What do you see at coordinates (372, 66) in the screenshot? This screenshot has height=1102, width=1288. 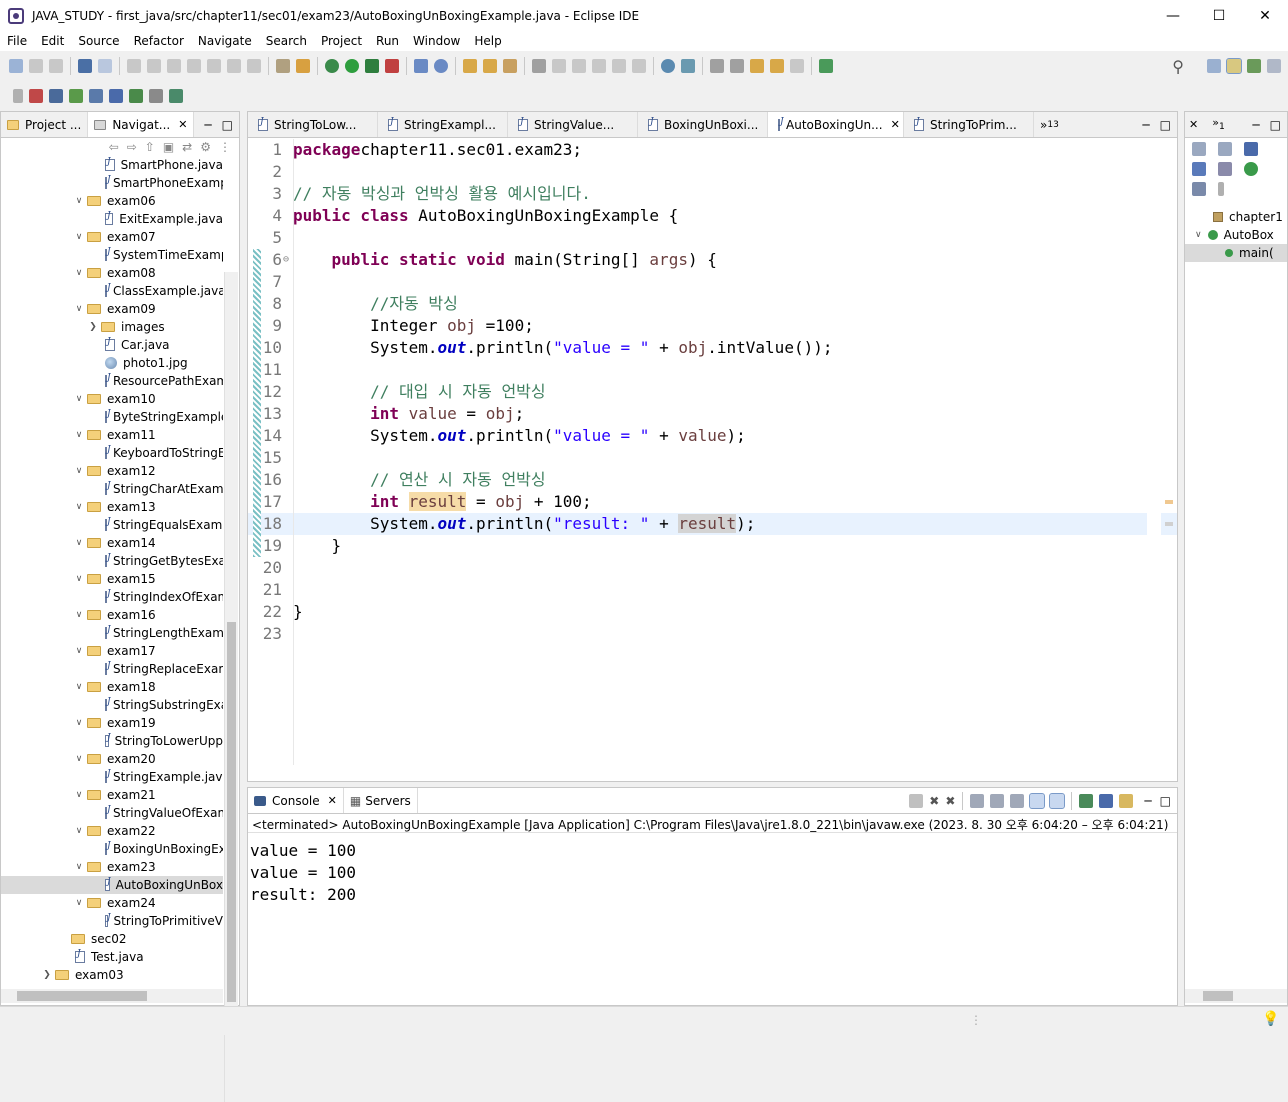 I see `coverage-icon` at bounding box center [372, 66].